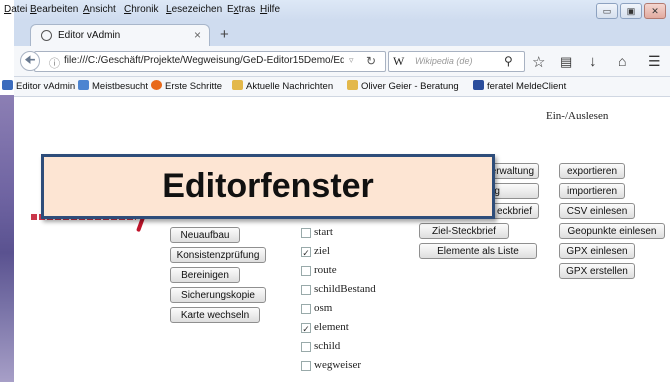  What do you see at coordinates (33, 9) in the screenshot?
I see `menu-accel: B` at bounding box center [33, 9].